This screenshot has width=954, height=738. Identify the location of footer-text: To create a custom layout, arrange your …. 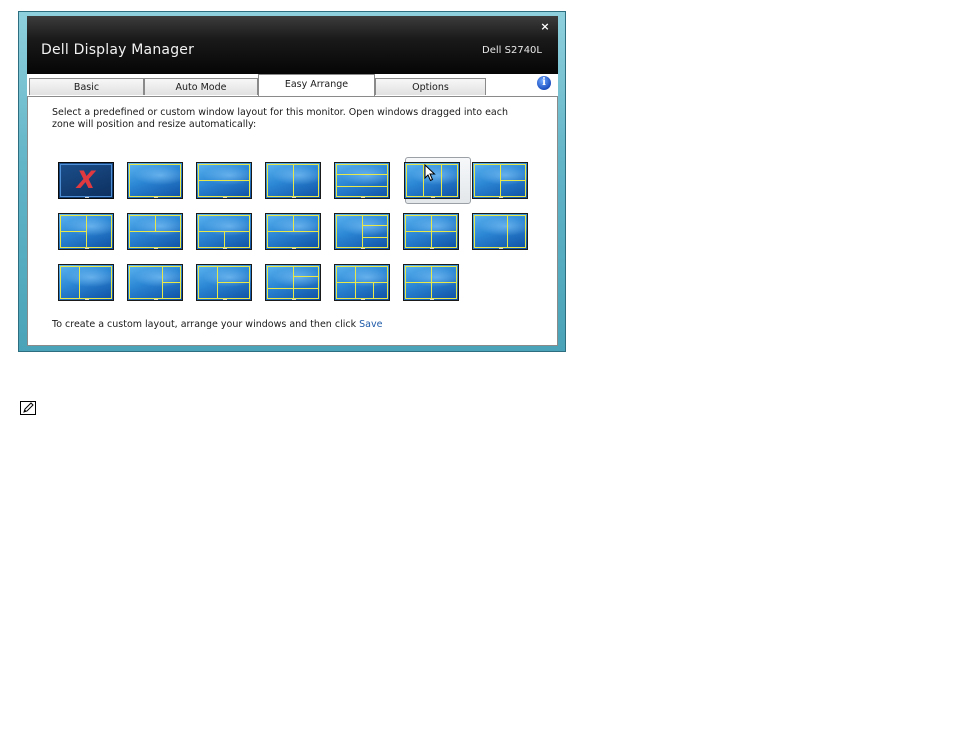
(217, 324).